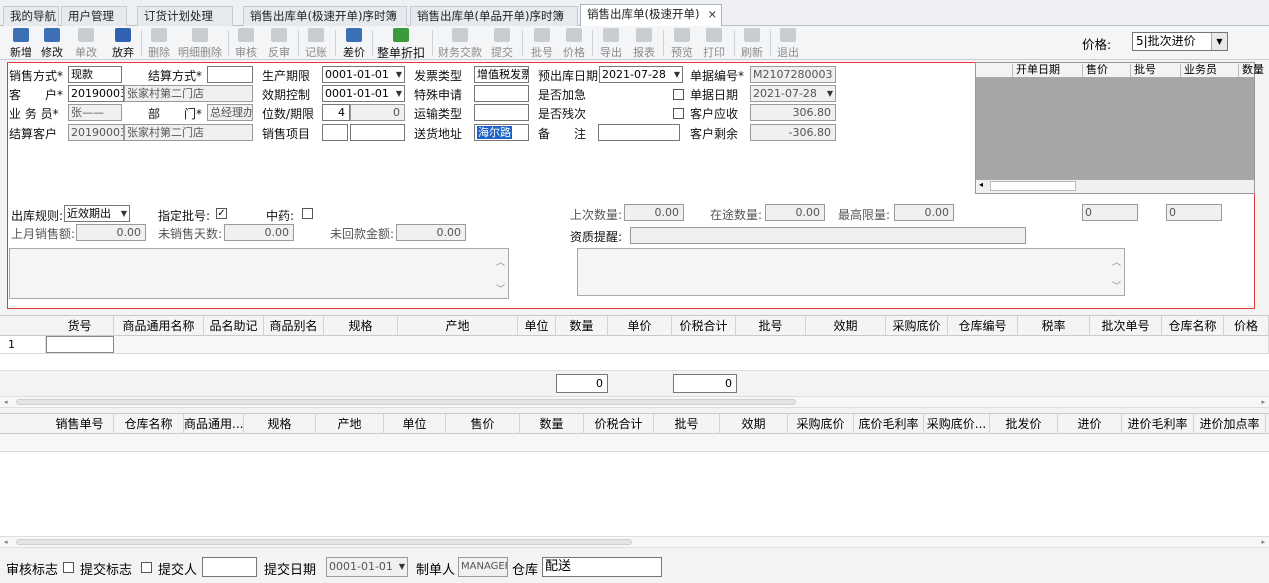  I want to click on special-req-input, so click(501, 93).